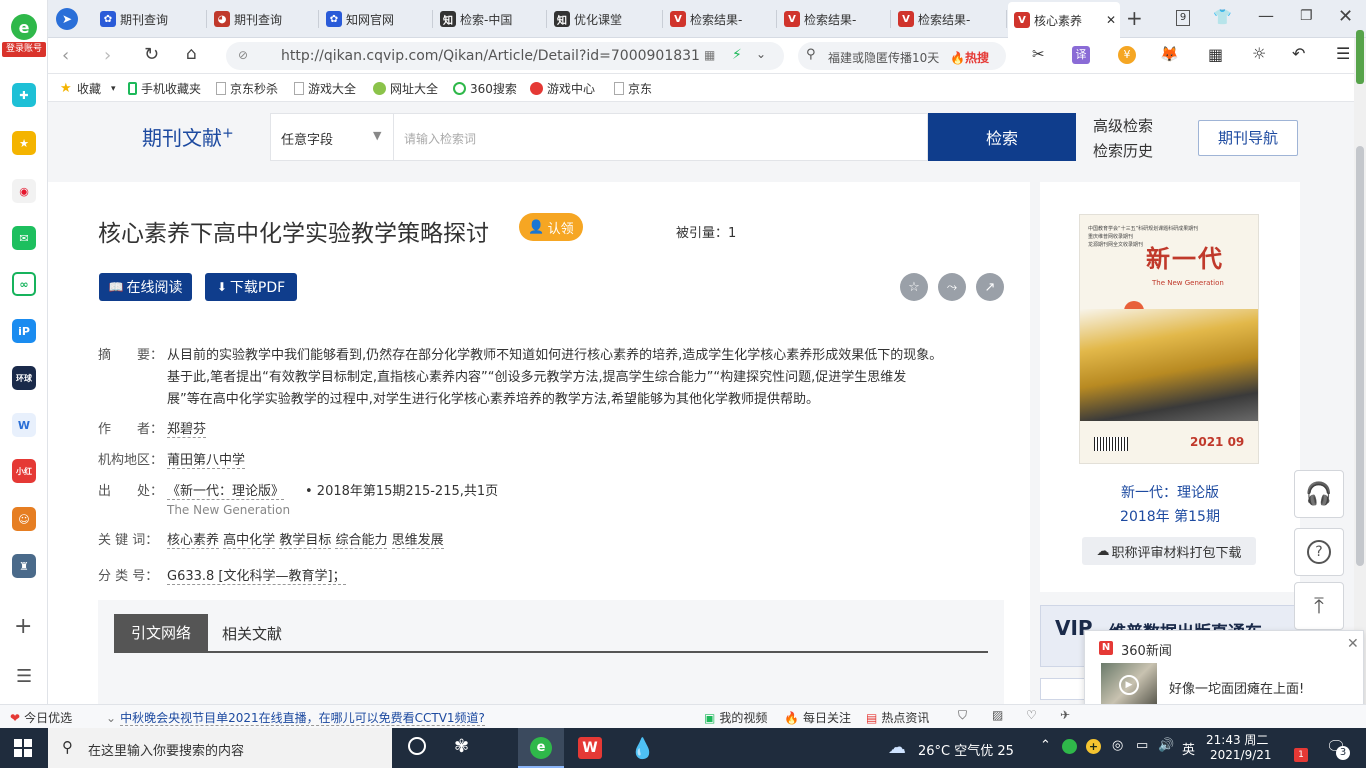  What do you see at coordinates (417, 746) in the screenshot?
I see `task-view-icon` at bounding box center [417, 746].